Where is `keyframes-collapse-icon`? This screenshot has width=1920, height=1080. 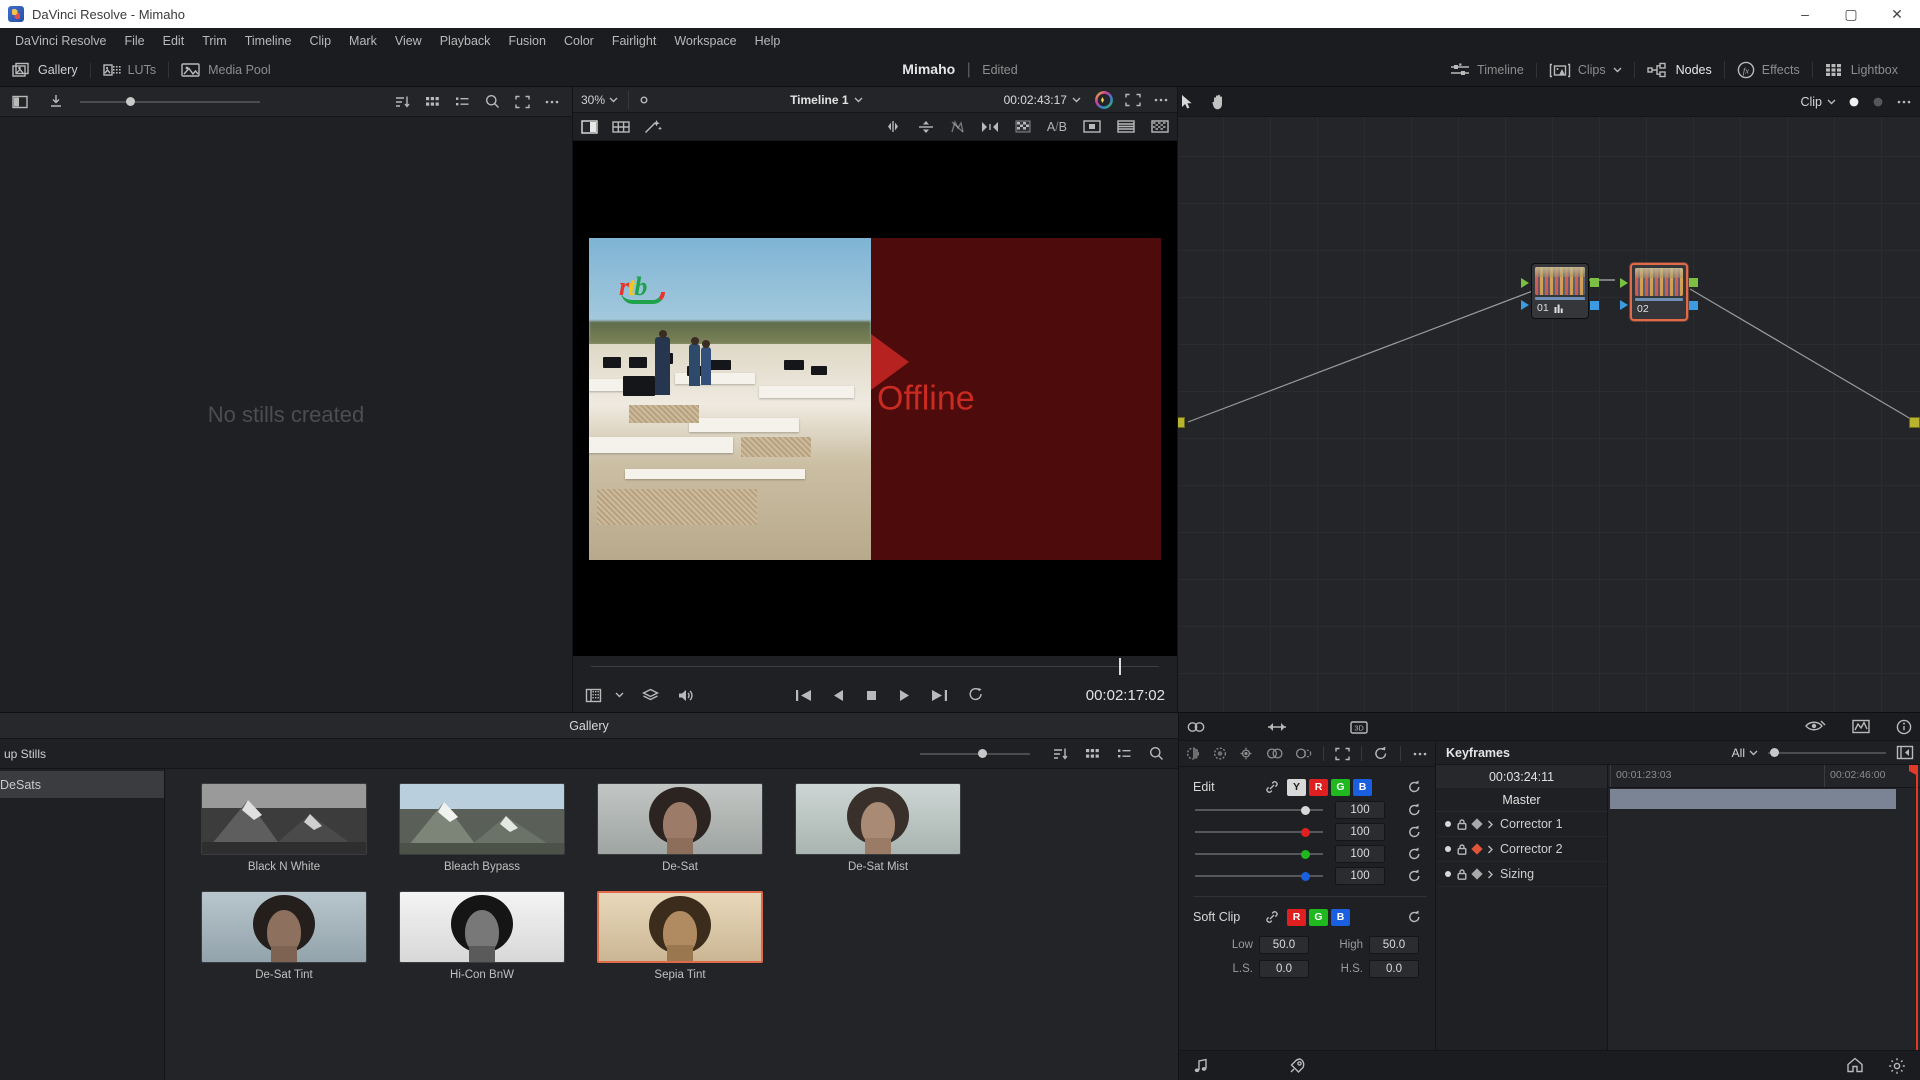
keyframes-collapse-icon is located at coordinates (1905, 752).